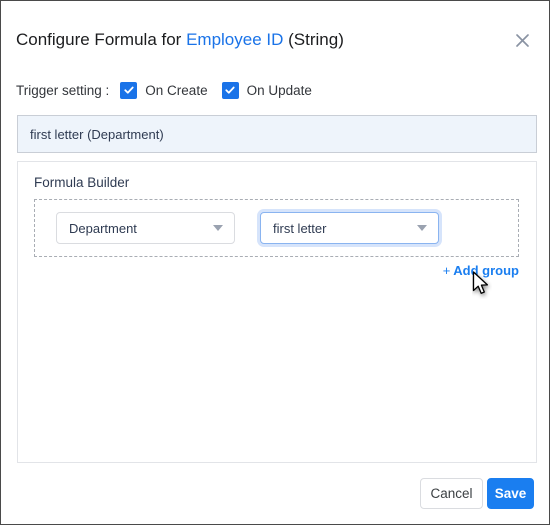 The width and height of the screenshot is (552, 527). Describe the element at coordinates (82, 182) in the screenshot. I see `formula-builder-title: Formula Builder` at that location.